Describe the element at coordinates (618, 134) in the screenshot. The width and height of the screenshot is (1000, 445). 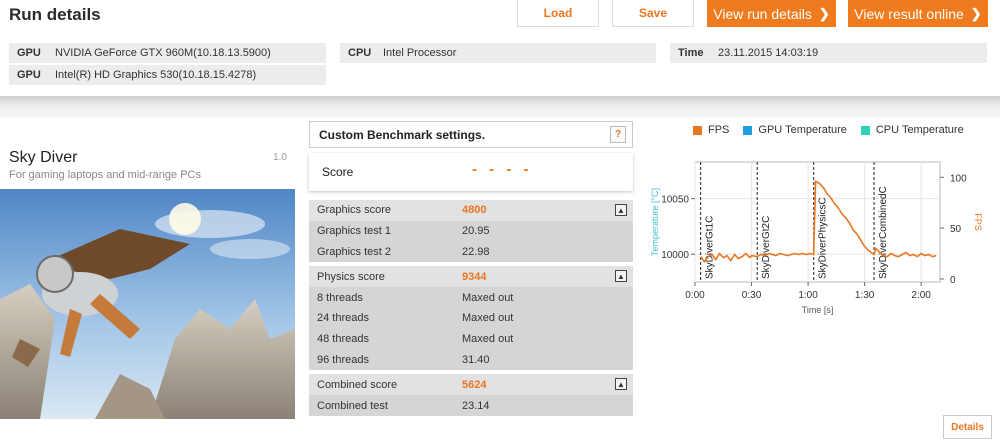
I see `help-button: ?` at that location.